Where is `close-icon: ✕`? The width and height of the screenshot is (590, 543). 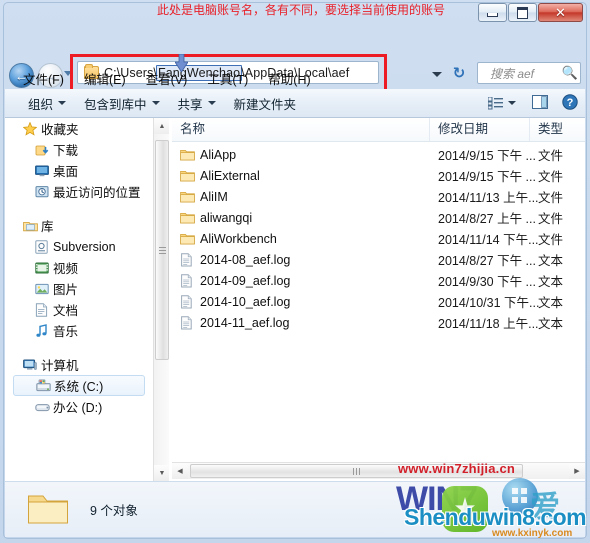
close-icon: ✕ is located at coordinates (560, 12).